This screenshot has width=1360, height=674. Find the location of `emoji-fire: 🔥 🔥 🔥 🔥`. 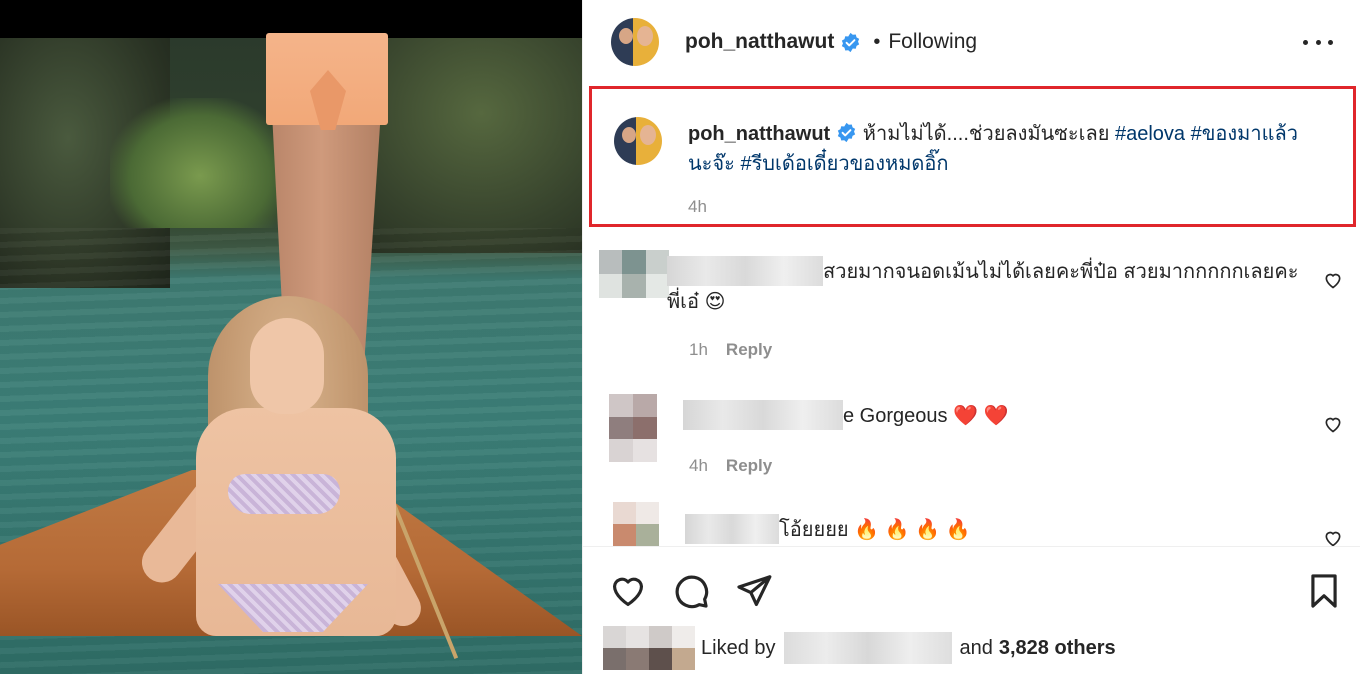

emoji-fire: 🔥 🔥 🔥 🔥 is located at coordinates (912, 530).